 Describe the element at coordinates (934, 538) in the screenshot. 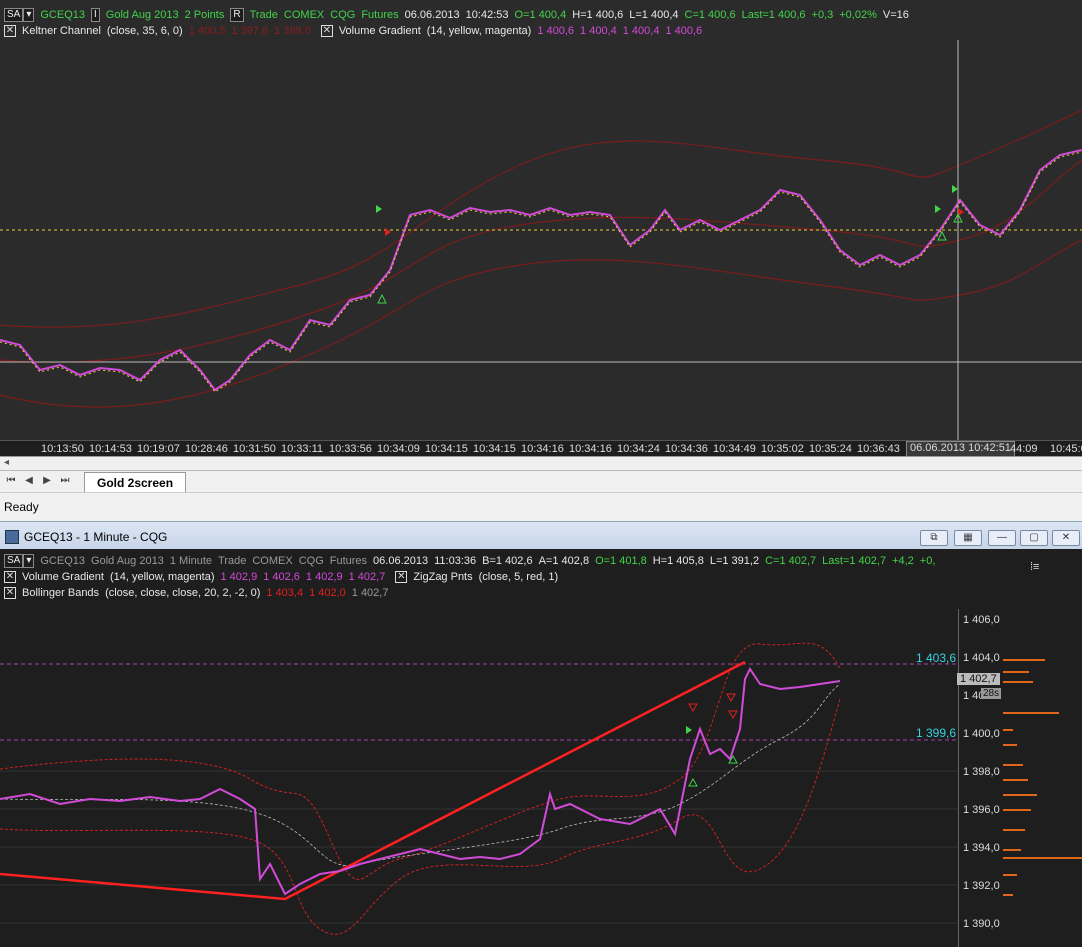

I see `link-button: ⧉` at that location.